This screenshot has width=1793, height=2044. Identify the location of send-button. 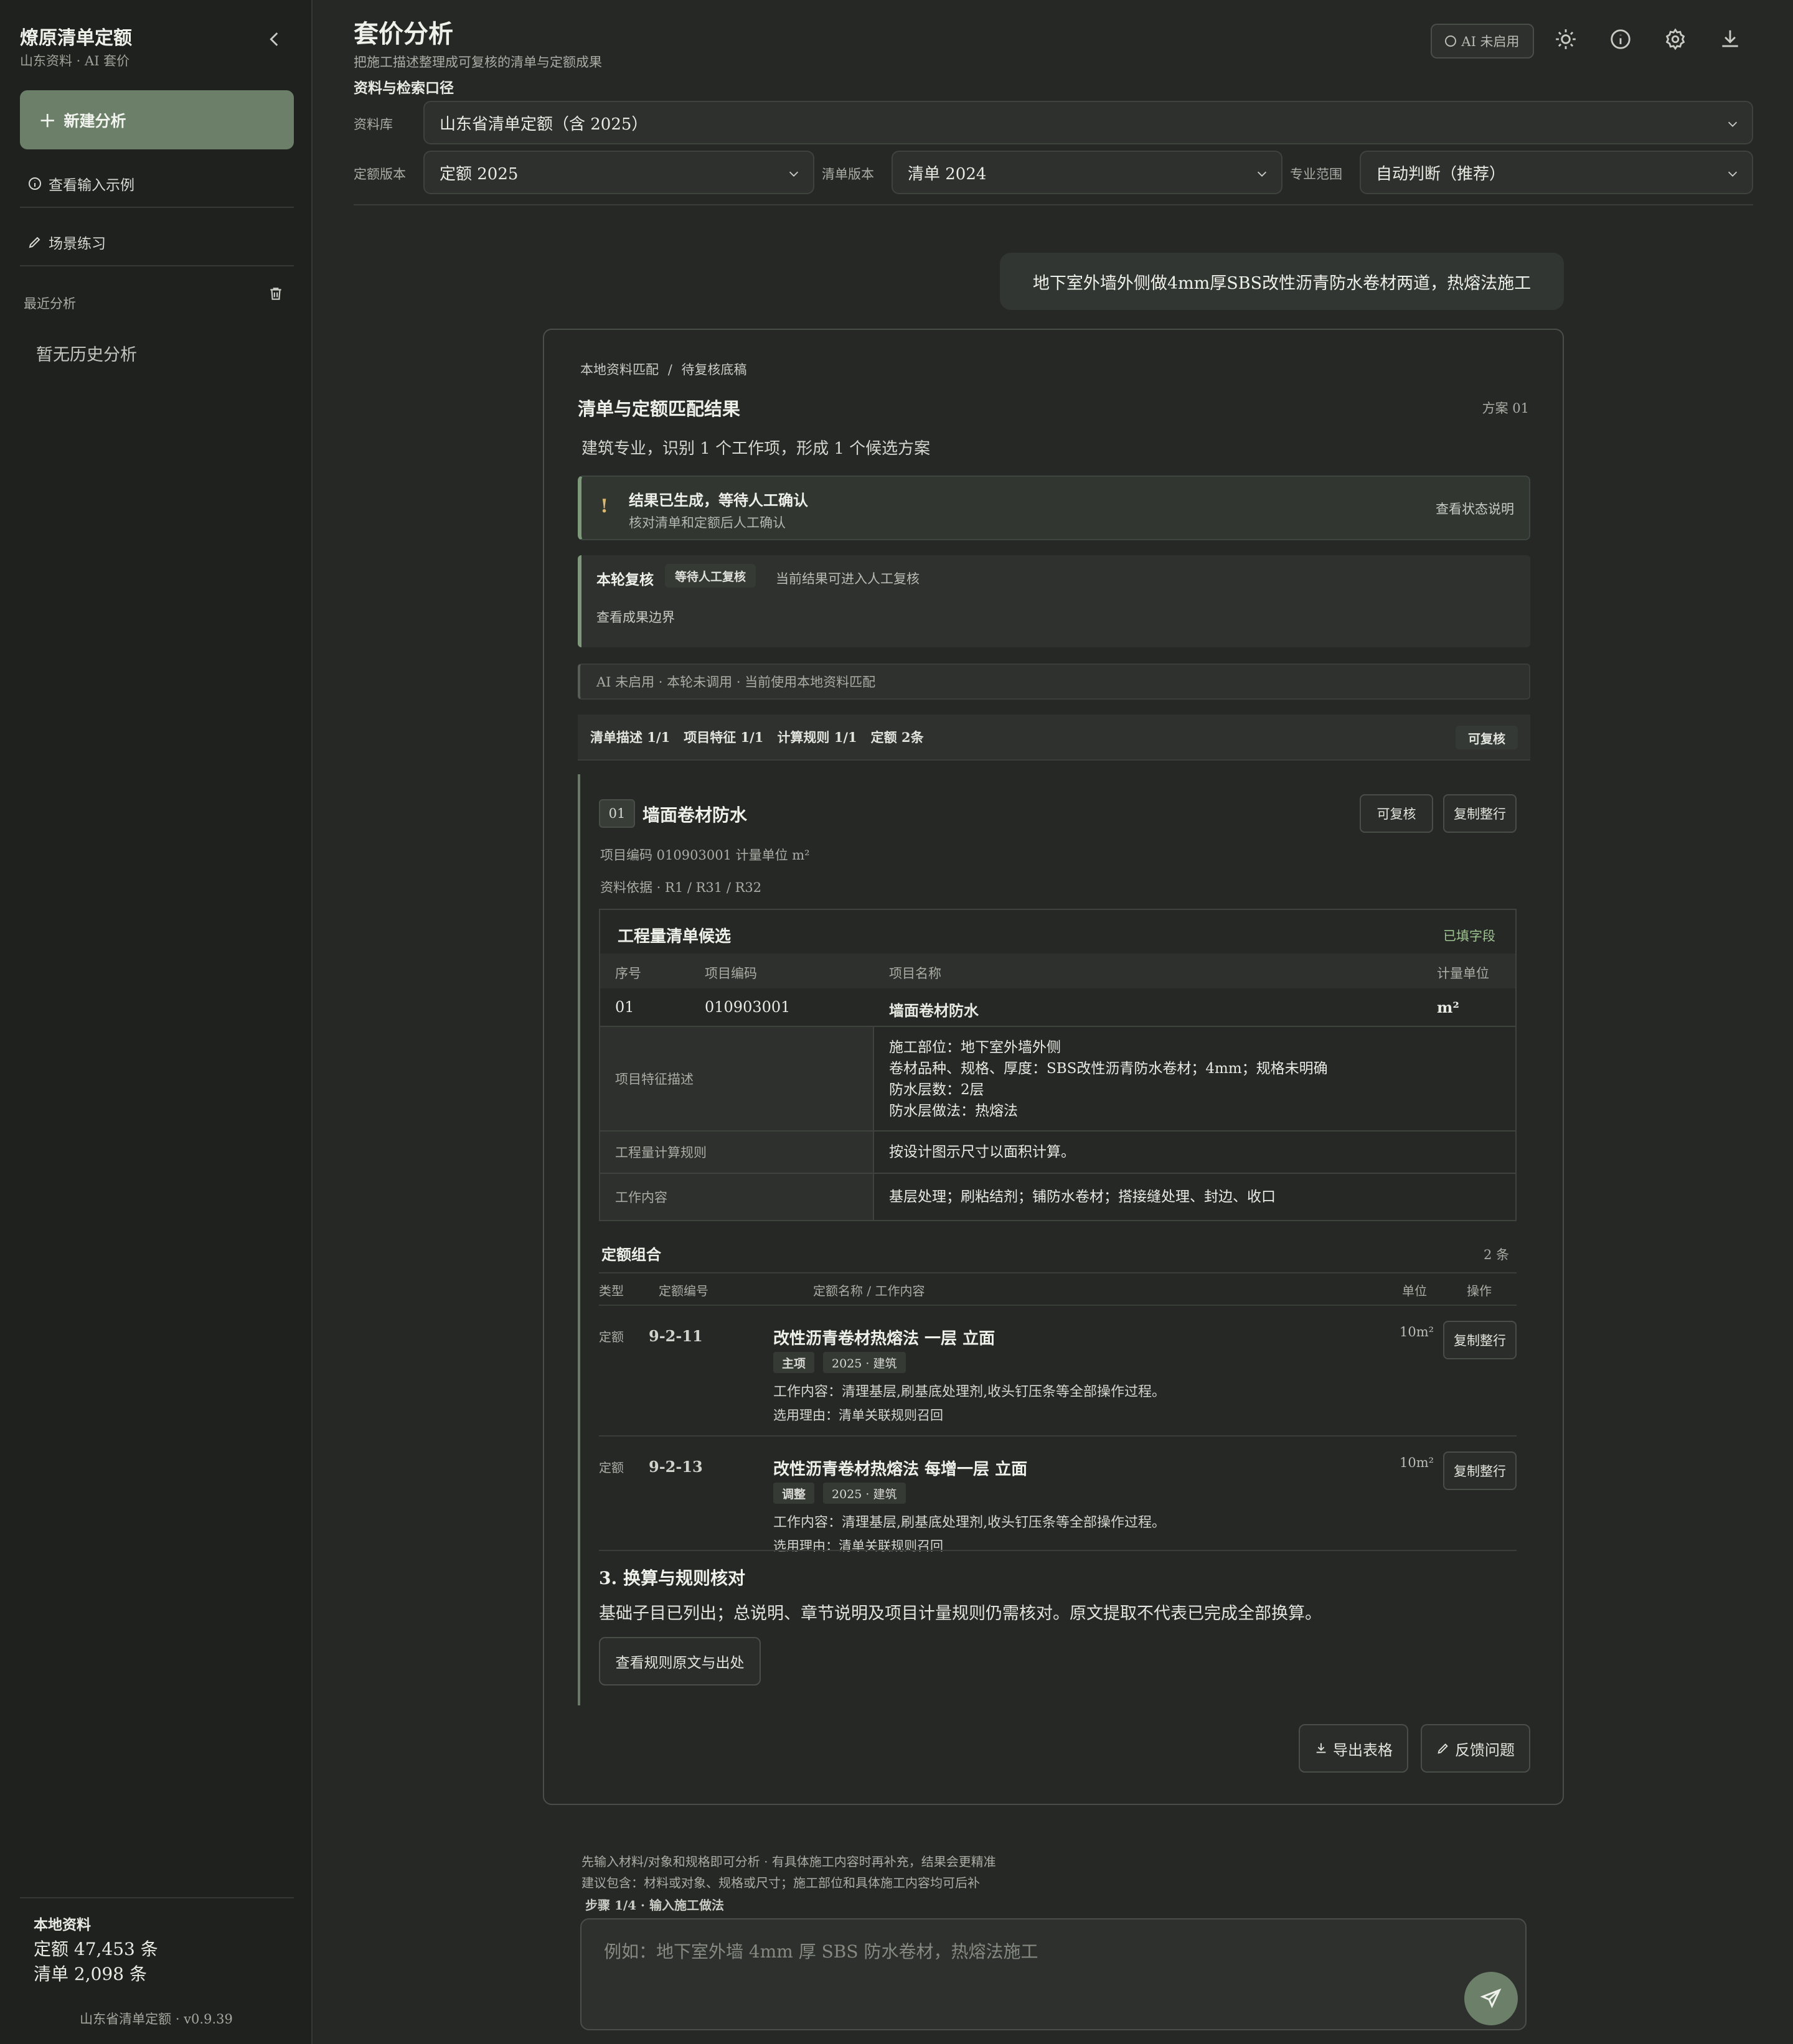
(1491, 1999).